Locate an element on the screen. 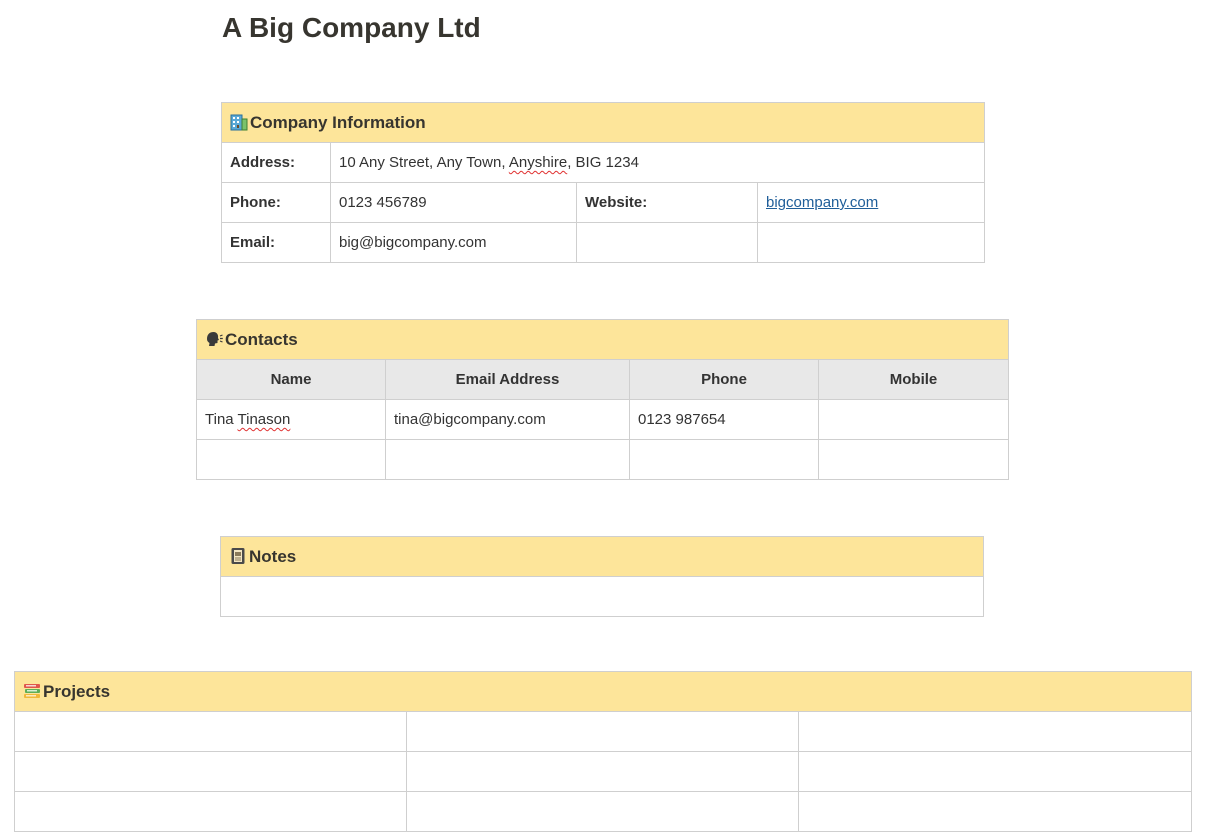  notes-heading-cell: Notes is located at coordinates (602, 556).